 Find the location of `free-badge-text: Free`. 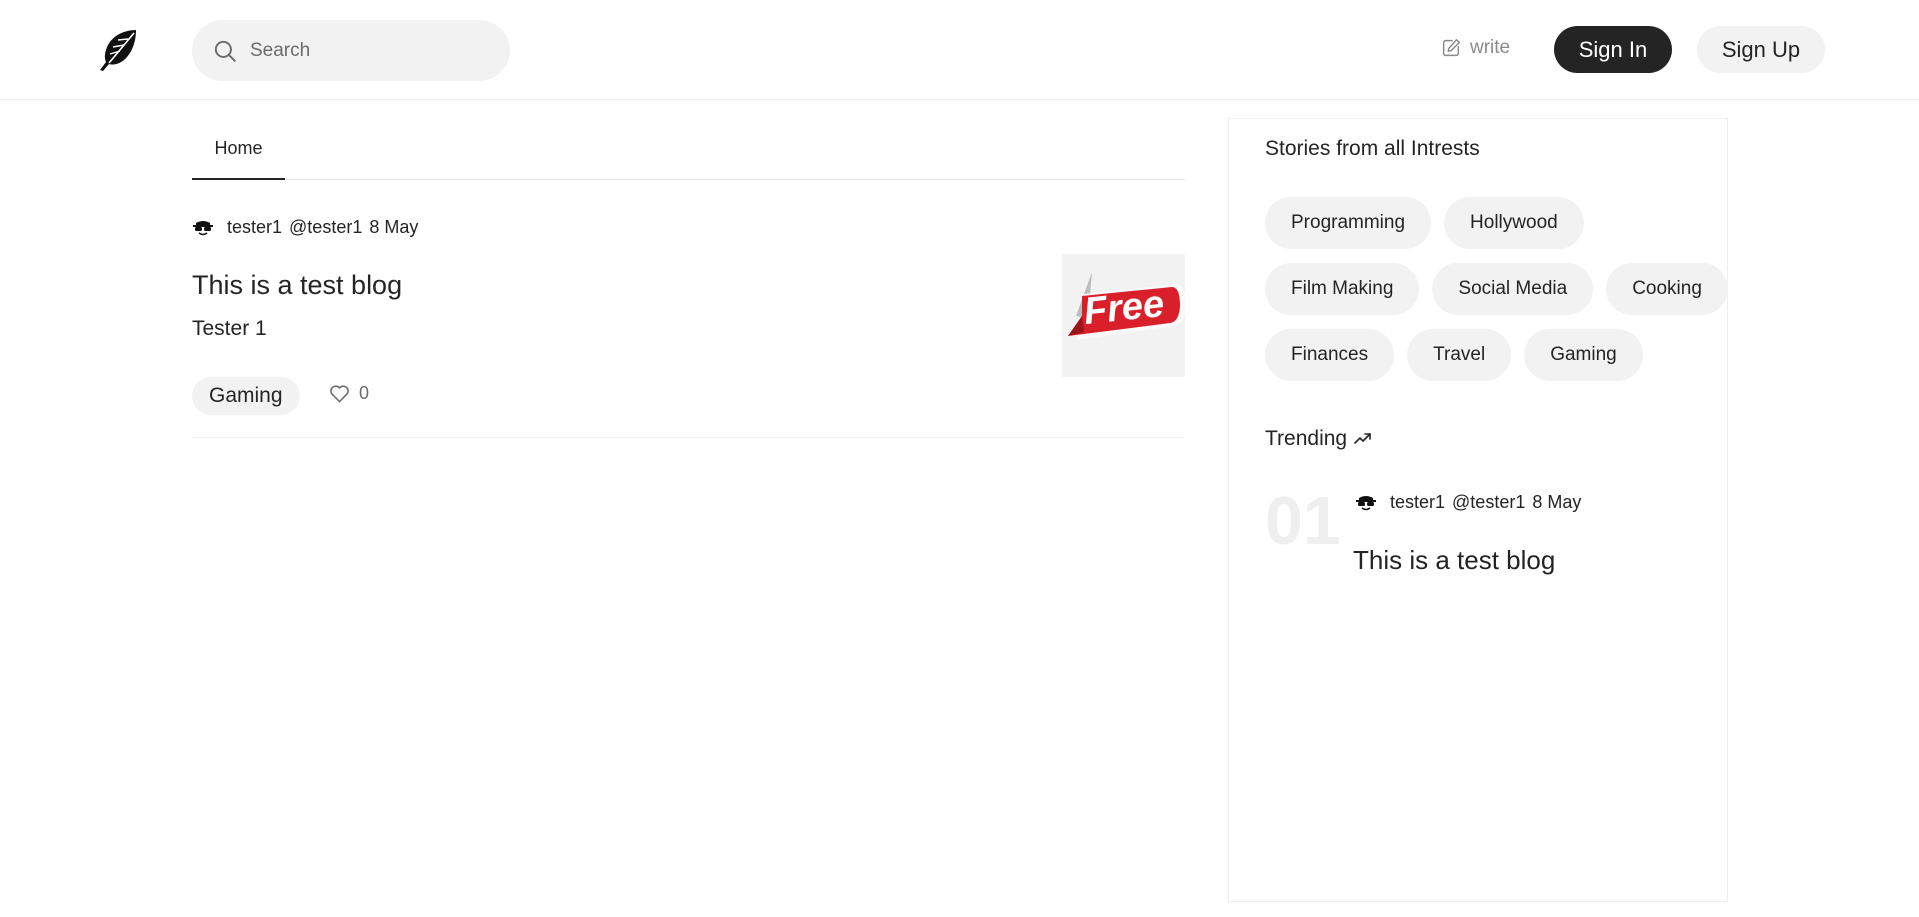

free-badge-text: Free is located at coordinates (1124, 308).